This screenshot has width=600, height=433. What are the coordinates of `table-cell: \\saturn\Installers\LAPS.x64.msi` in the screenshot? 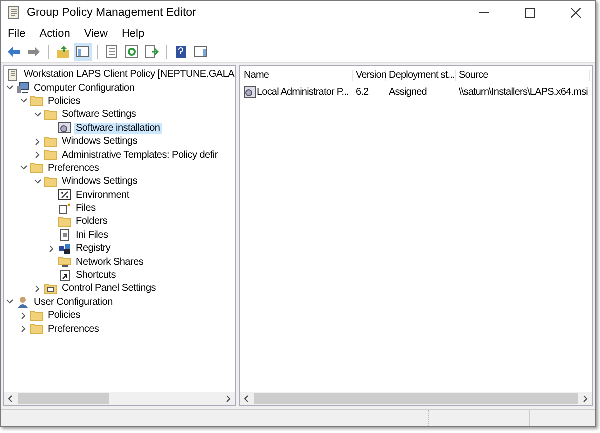 It's located at (523, 92).